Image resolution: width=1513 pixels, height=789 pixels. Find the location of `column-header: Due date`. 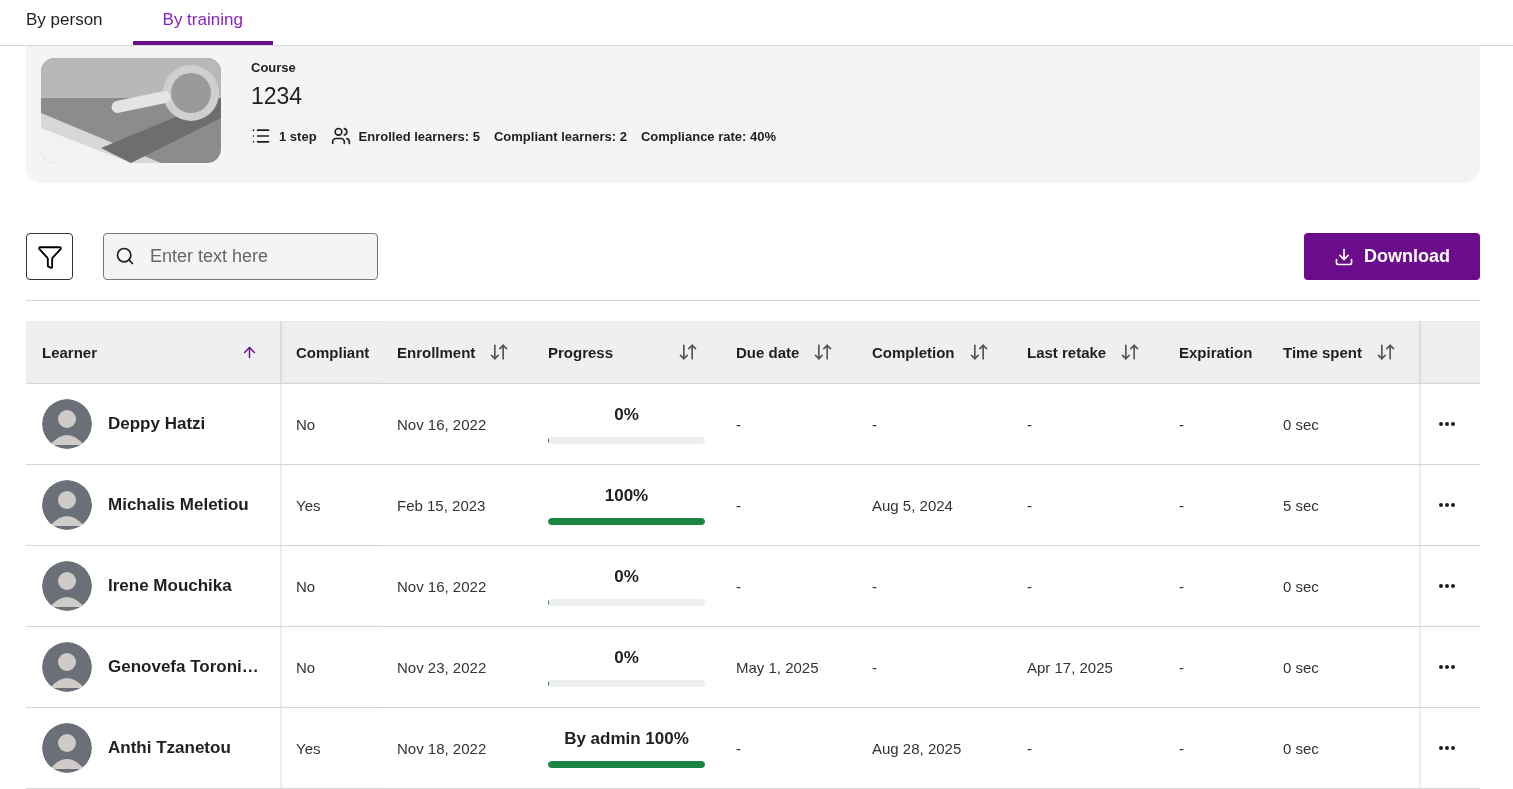

column-header: Due date is located at coordinates (768, 352).